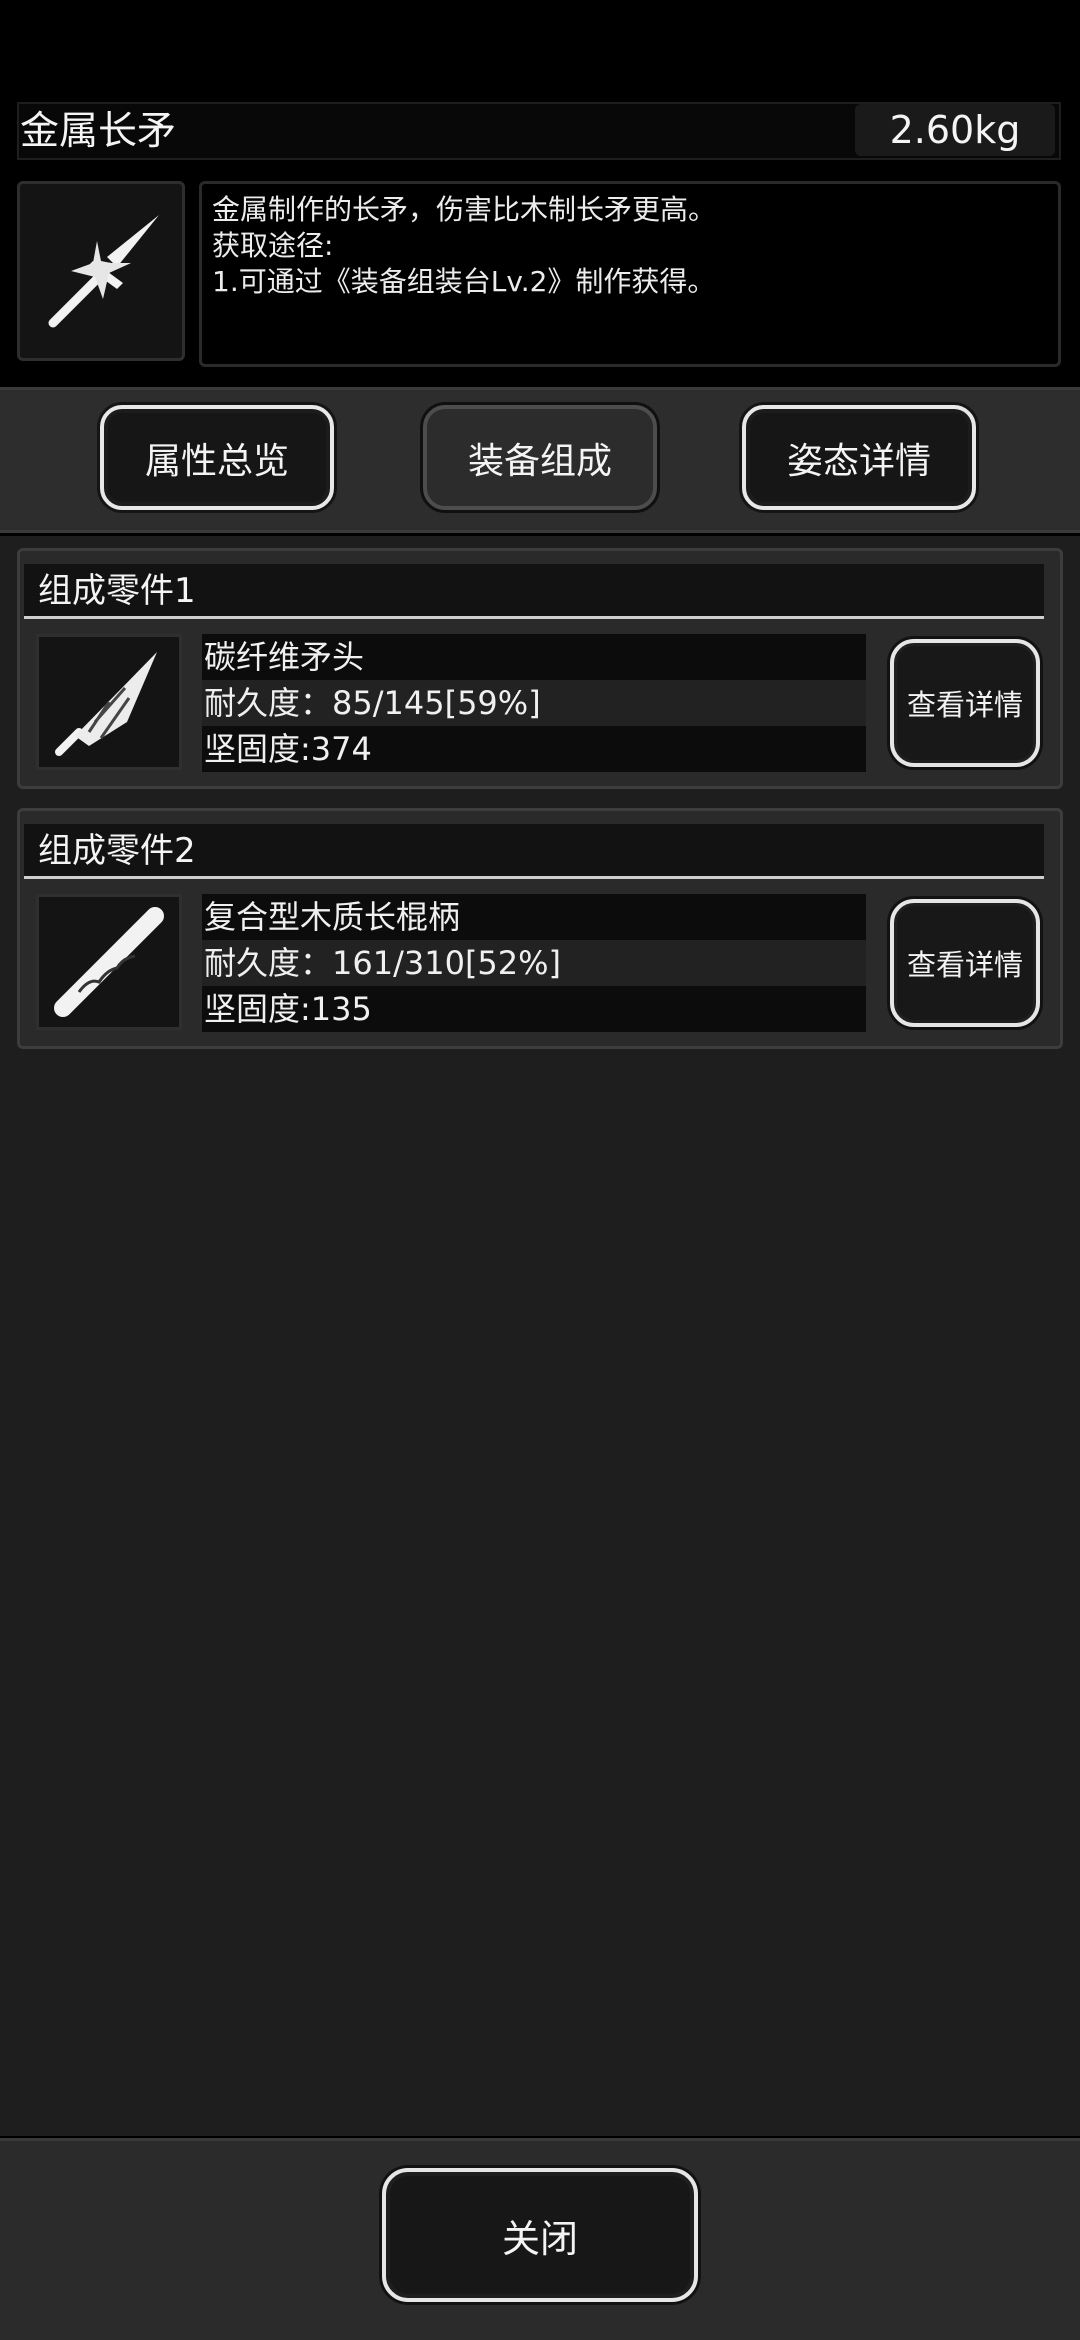 The image size is (1080, 2340). Describe the element at coordinates (540, 457) in the screenshot. I see `tab-equipment-composition: 装备组成` at that location.